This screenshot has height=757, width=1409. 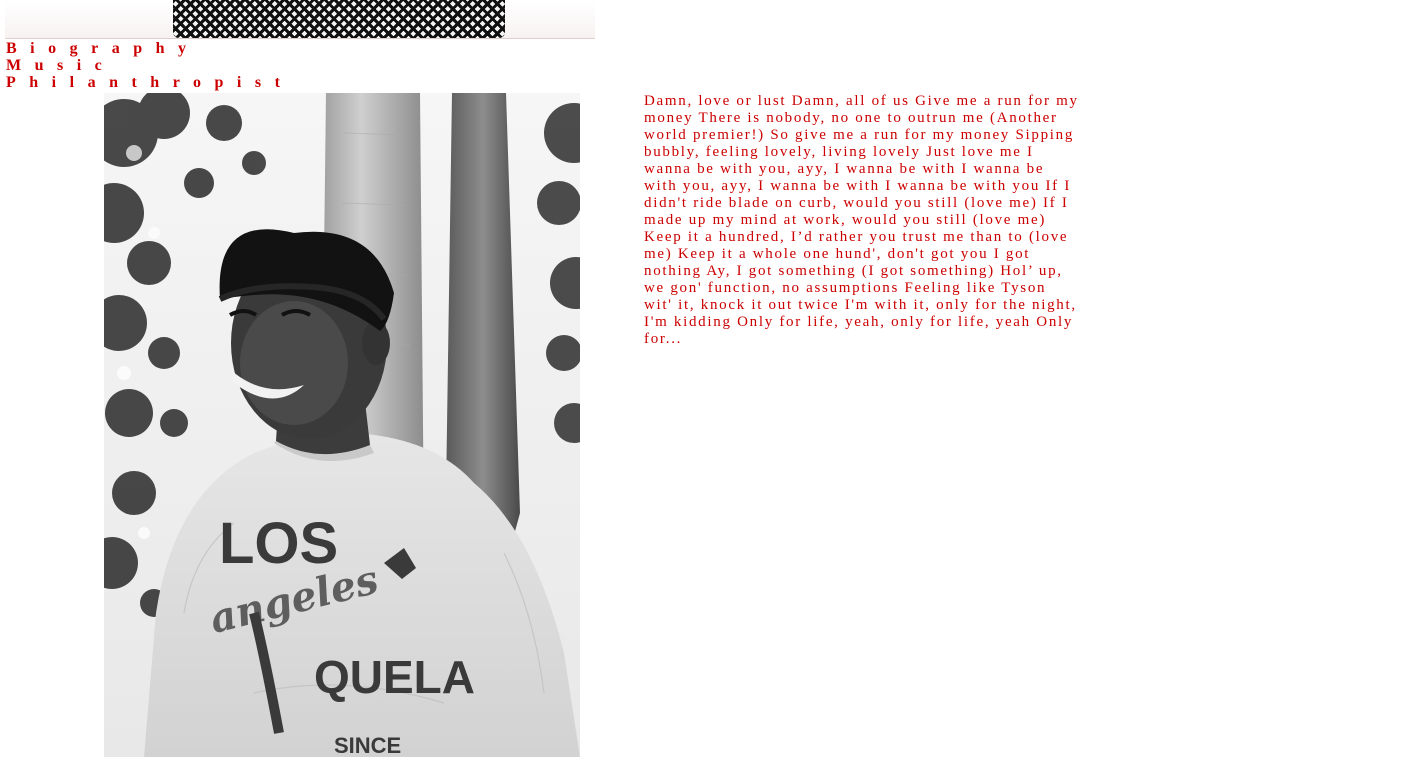 What do you see at coordinates (339, 19) in the screenshot?
I see `houndstooth-pattern` at bounding box center [339, 19].